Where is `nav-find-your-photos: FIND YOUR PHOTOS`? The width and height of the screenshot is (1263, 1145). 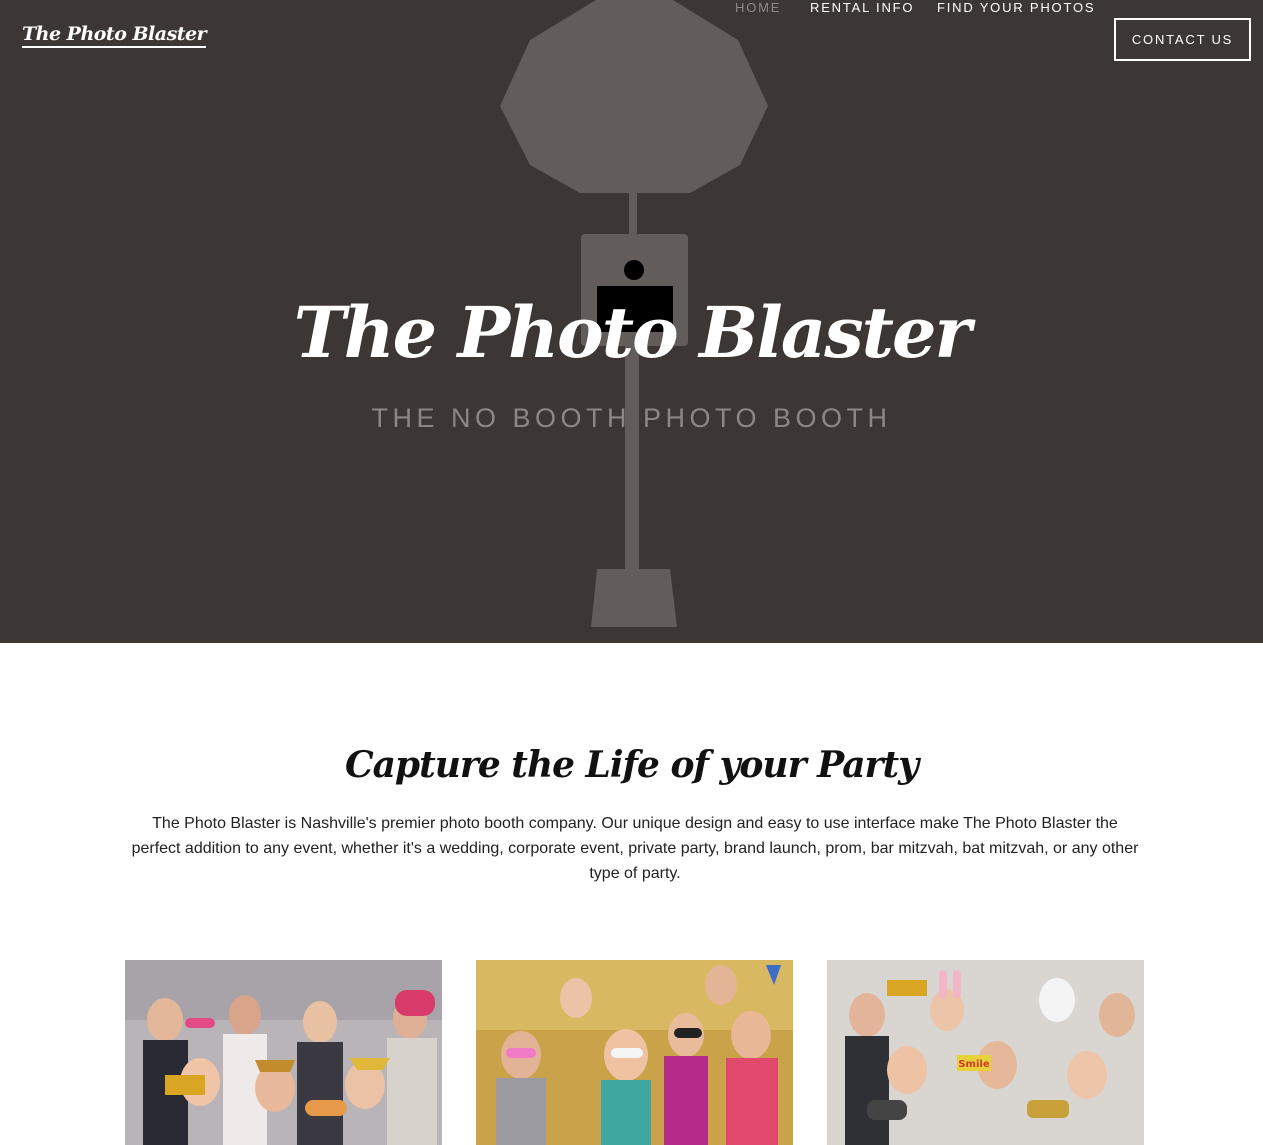 nav-find-your-photos: FIND YOUR PHOTOS is located at coordinates (1016, 8).